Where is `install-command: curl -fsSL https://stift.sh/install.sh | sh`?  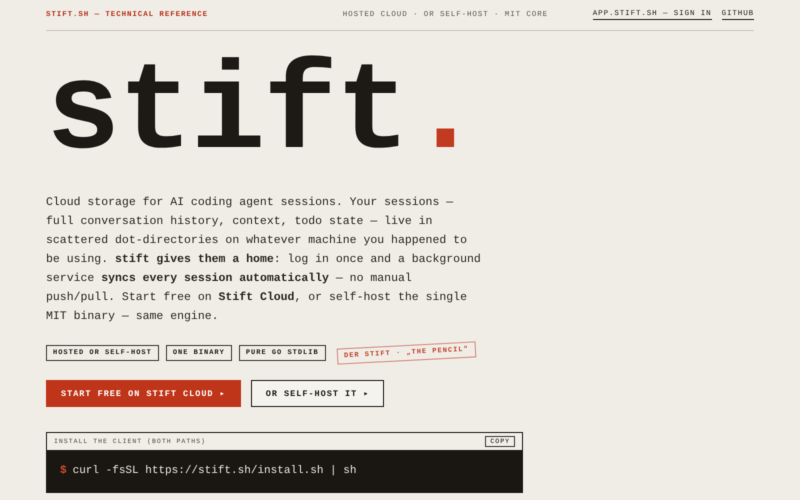 install-command: curl -fsSL https://stift.sh/install.sh | sh is located at coordinates (214, 471).